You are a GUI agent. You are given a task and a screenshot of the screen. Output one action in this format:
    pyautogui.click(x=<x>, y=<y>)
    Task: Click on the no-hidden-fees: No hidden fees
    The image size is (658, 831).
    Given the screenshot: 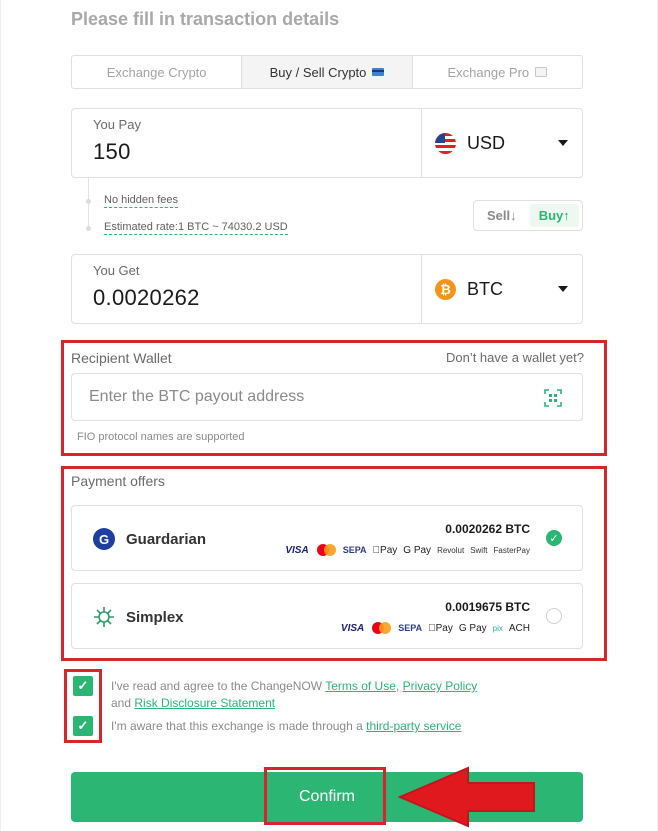 What is the action you would take?
    pyautogui.click(x=141, y=201)
    